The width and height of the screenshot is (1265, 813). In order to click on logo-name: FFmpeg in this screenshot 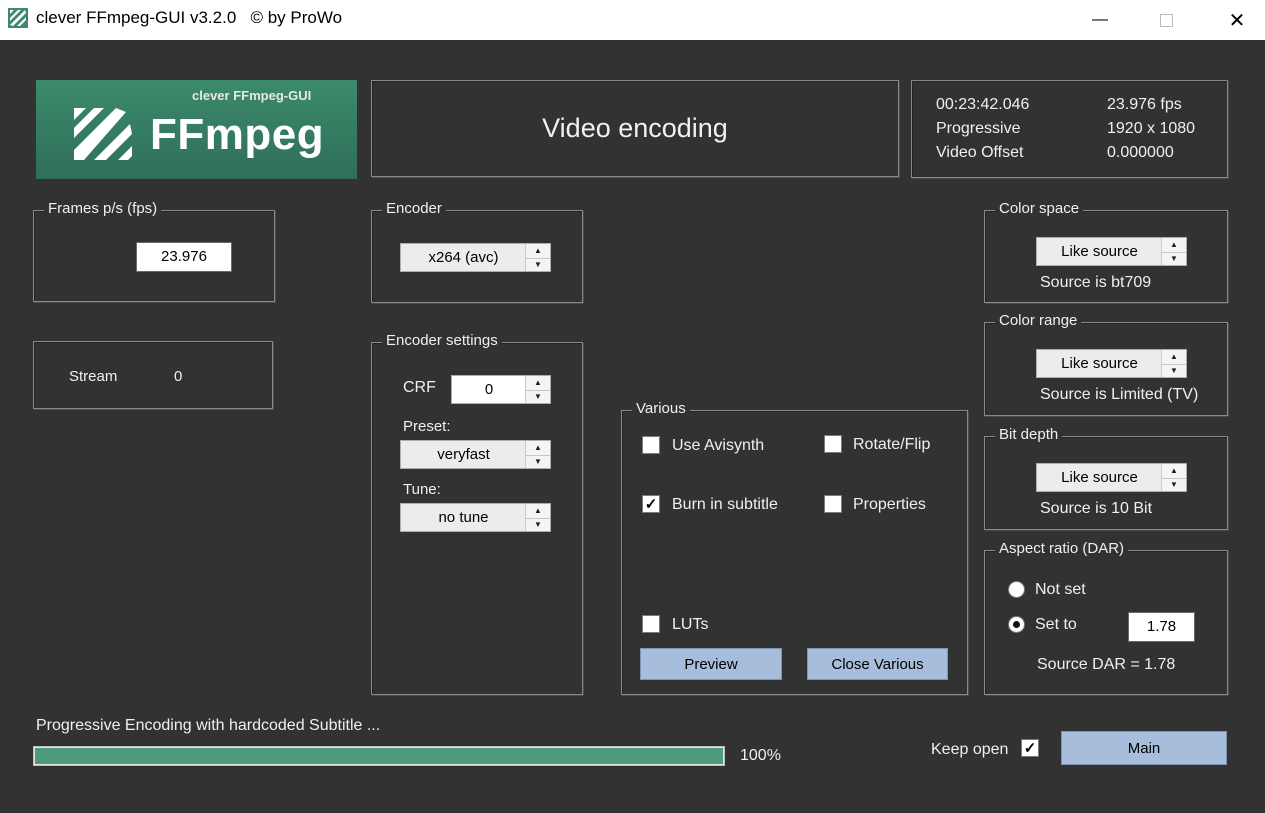, I will do `click(237, 134)`.